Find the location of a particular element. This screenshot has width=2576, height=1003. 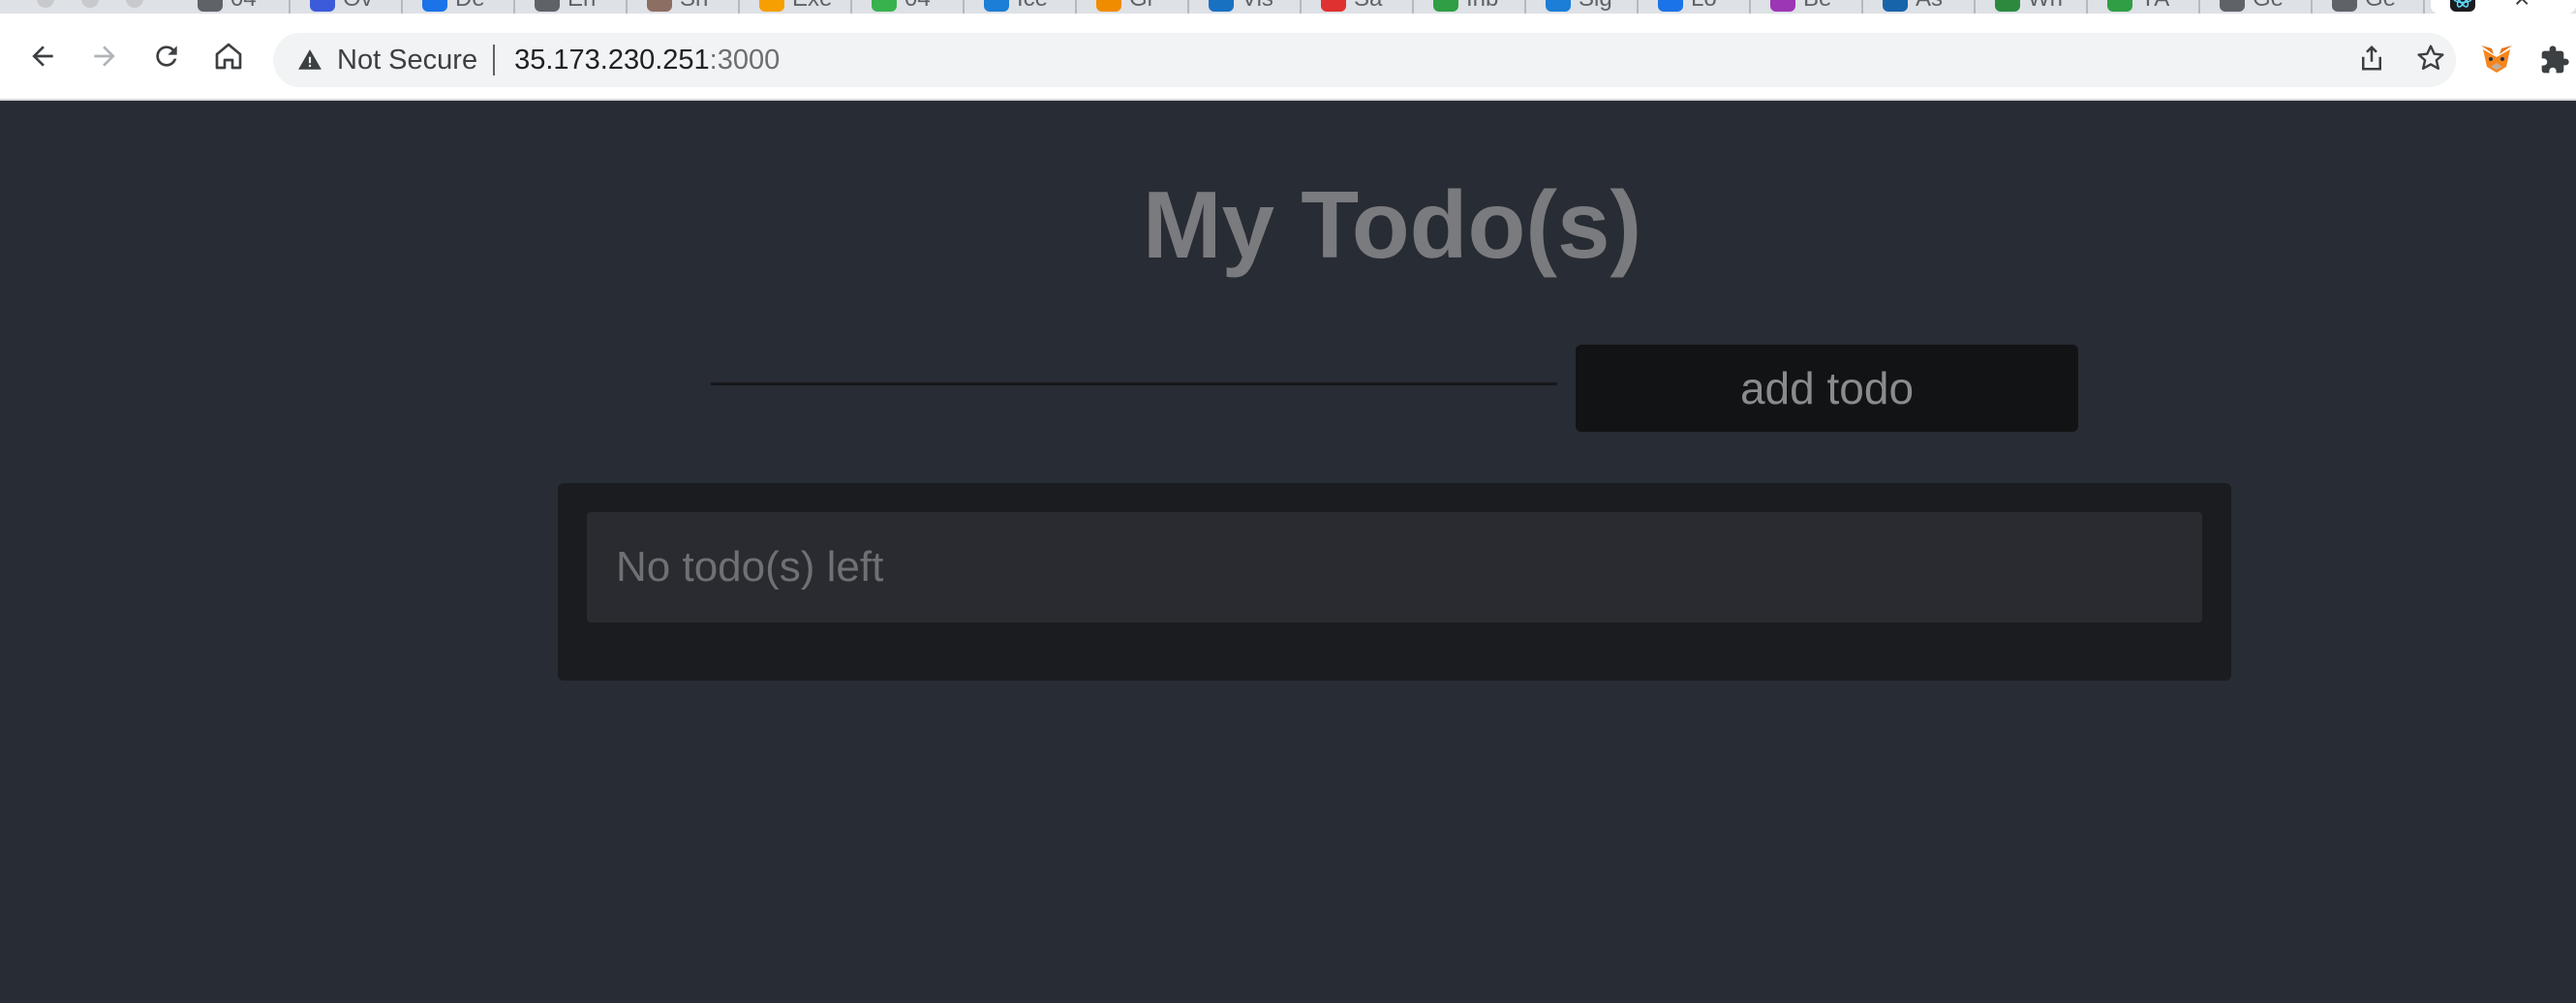

back-button is located at coordinates (42, 56).